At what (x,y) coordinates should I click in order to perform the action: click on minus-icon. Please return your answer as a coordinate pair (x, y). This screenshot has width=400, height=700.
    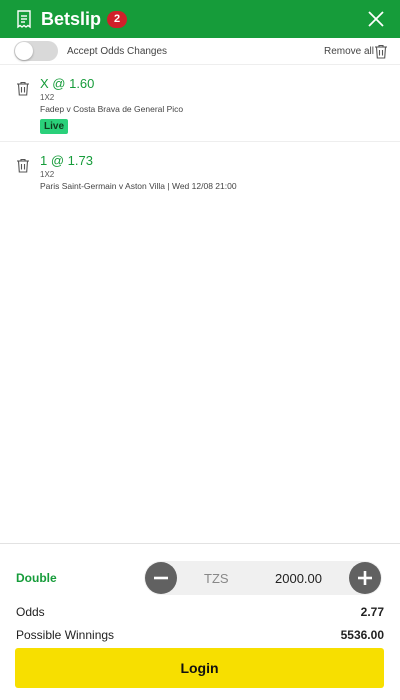
    Looking at the image, I should click on (161, 578).